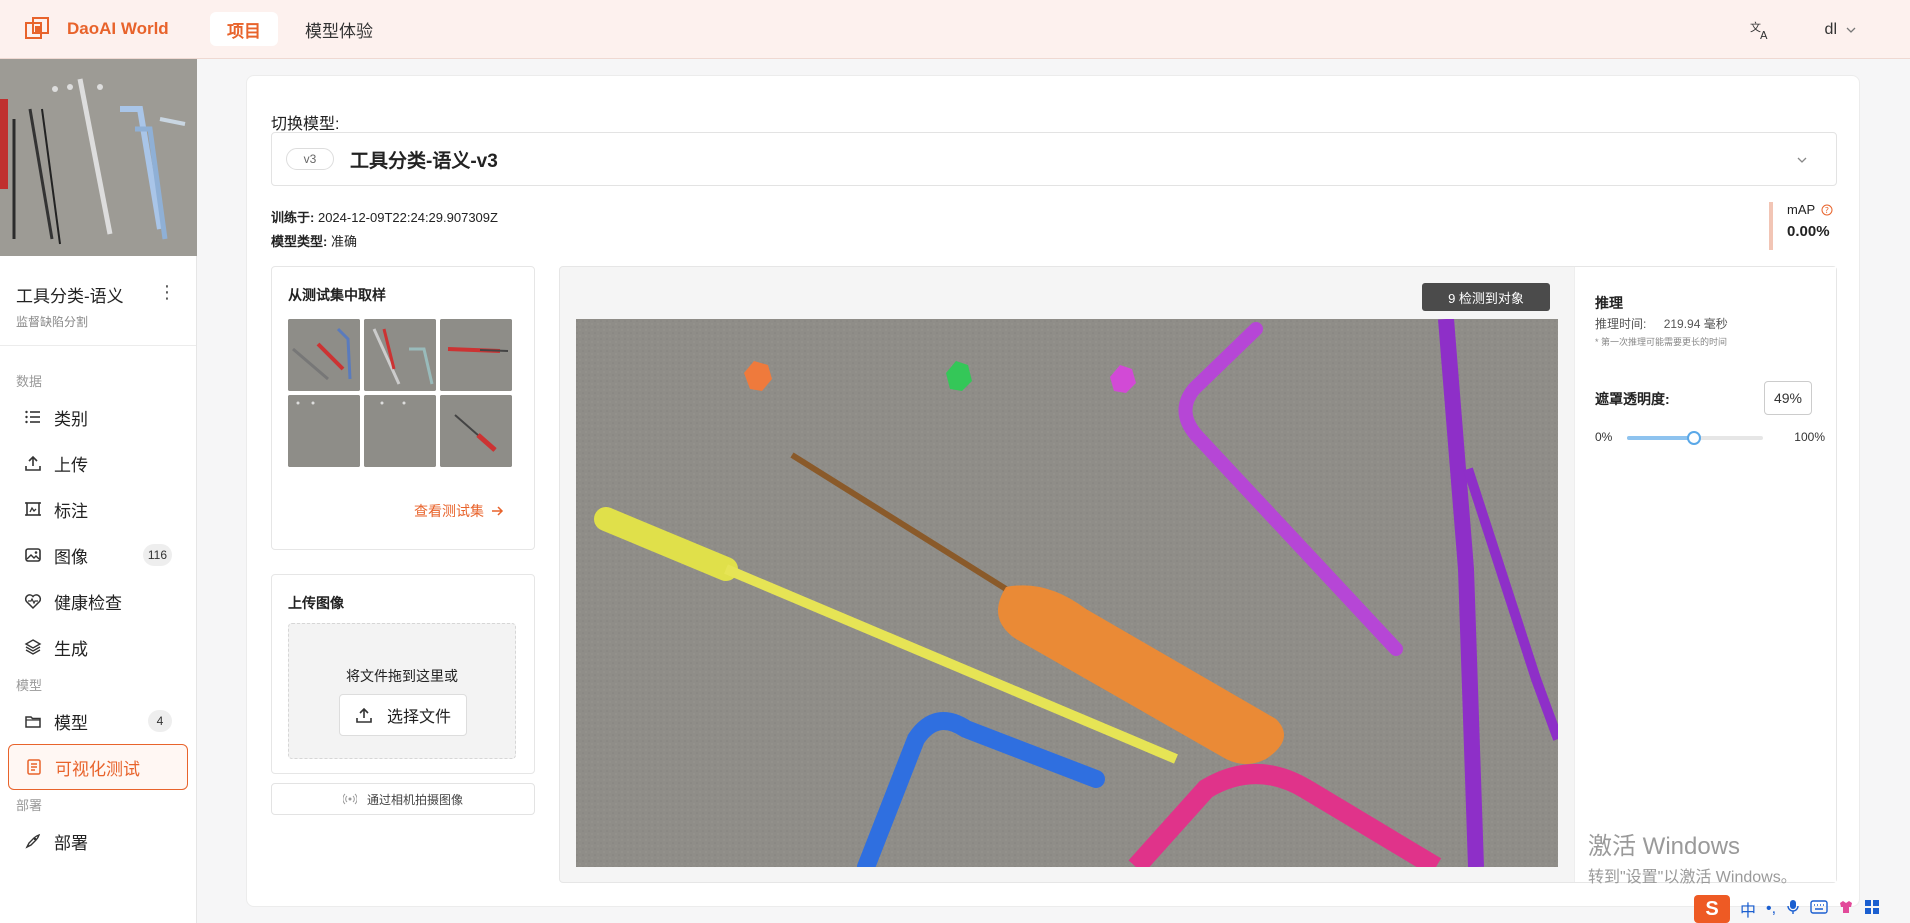 The image size is (1910, 923). What do you see at coordinates (98, 721) in the screenshot?
I see `sidebar-item-models: 模型 4` at bounding box center [98, 721].